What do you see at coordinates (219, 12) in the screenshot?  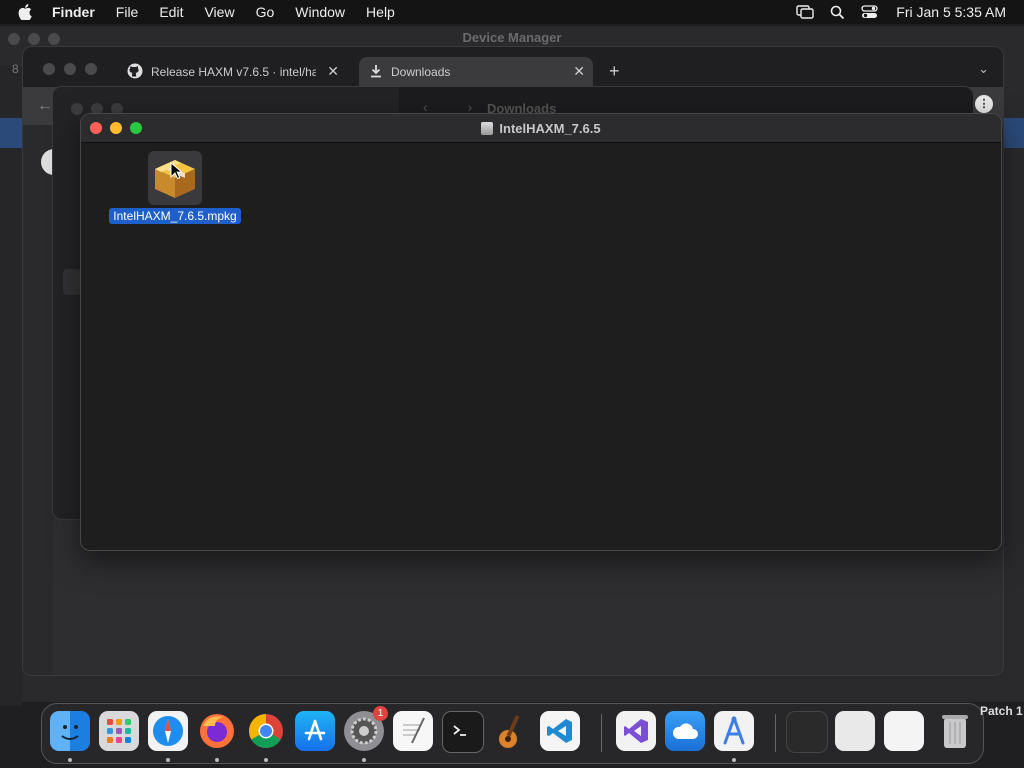 I see `menu-view: View` at bounding box center [219, 12].